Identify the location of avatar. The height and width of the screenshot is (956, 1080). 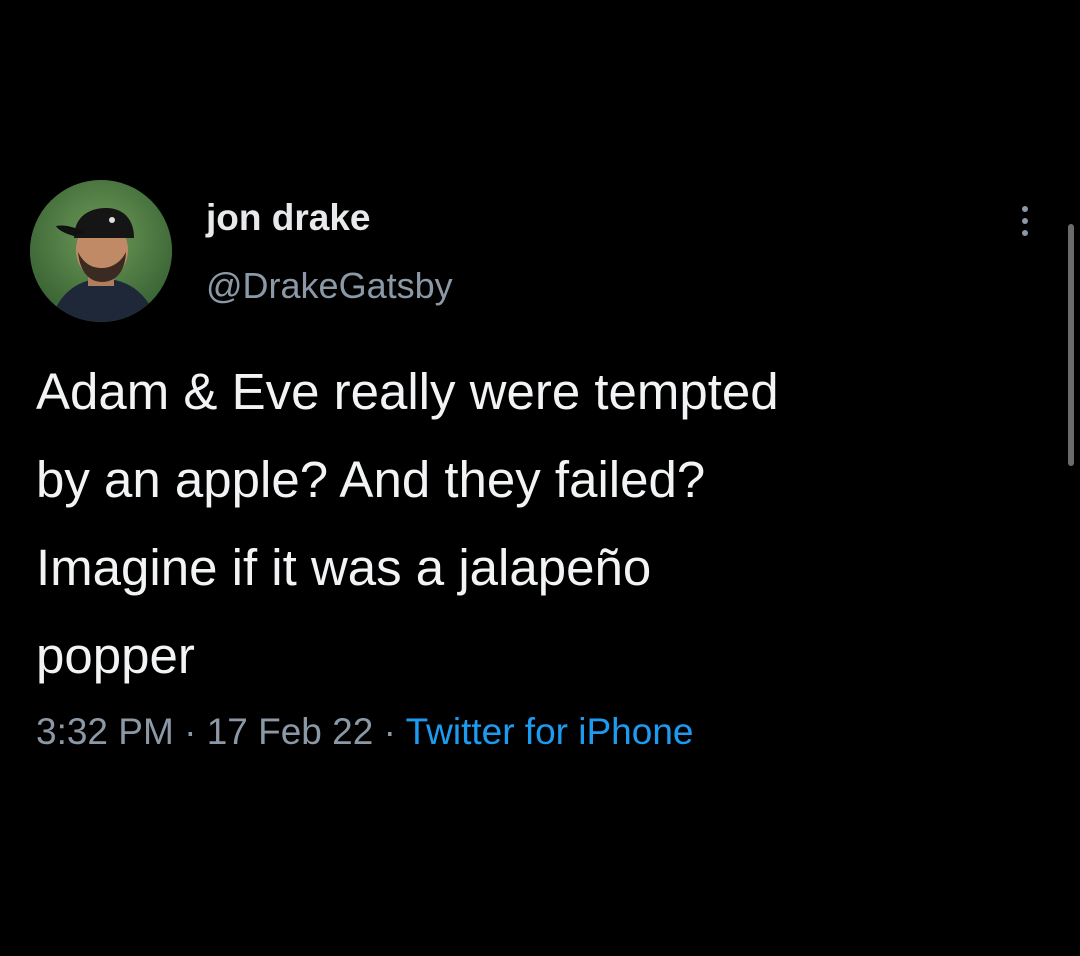
(101, 251).